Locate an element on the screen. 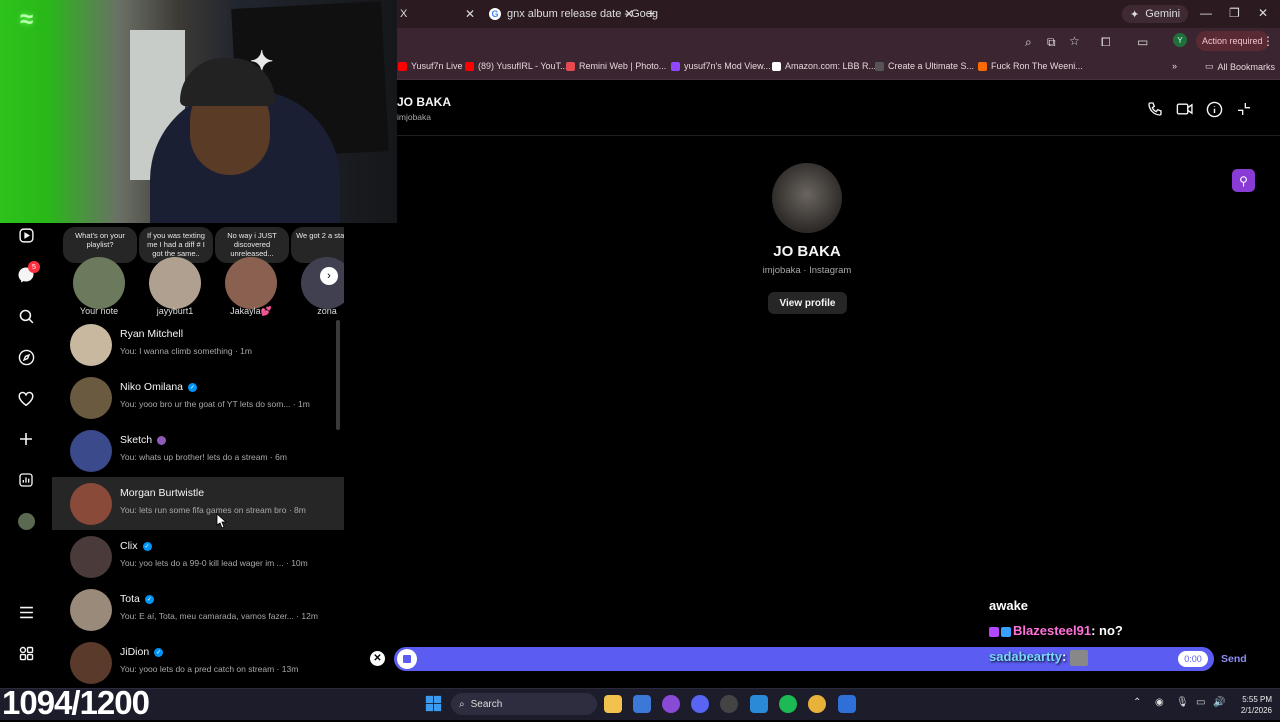  extension-search-icon: ⚲ is located at coordinates (1243, 180).